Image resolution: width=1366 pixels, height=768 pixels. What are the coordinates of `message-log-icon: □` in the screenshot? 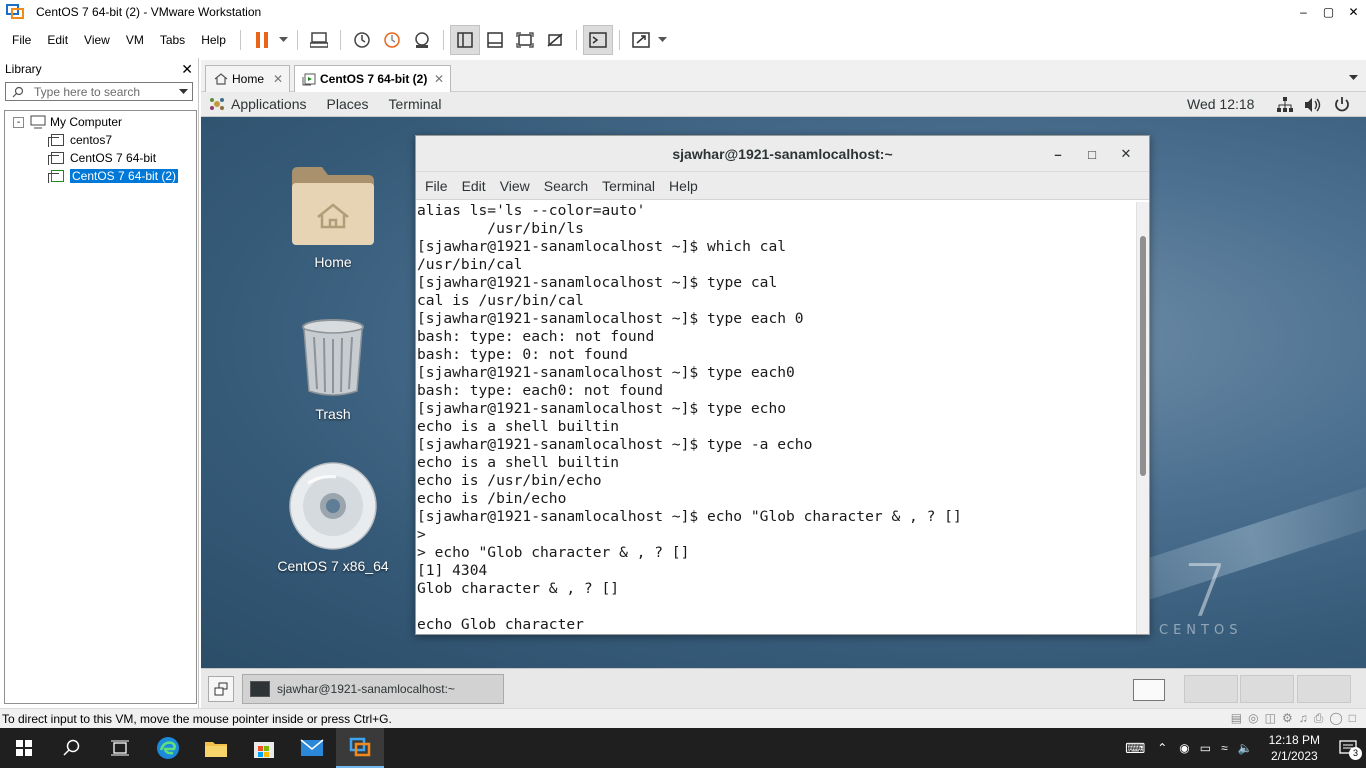 It's located at (1352, 718).